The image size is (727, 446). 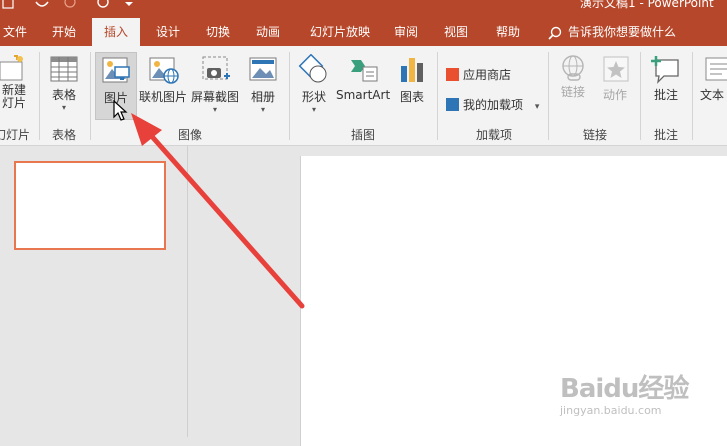 I want to click on tab-transitions: 切换, so click(x=218, y=32).